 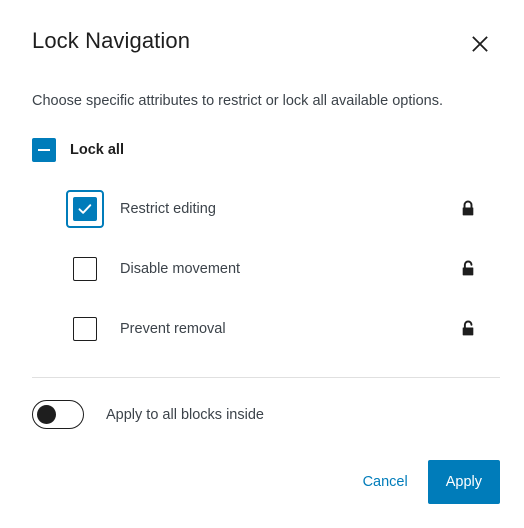 I want to click on lock-closed-icon, so click(x=468, y=209).